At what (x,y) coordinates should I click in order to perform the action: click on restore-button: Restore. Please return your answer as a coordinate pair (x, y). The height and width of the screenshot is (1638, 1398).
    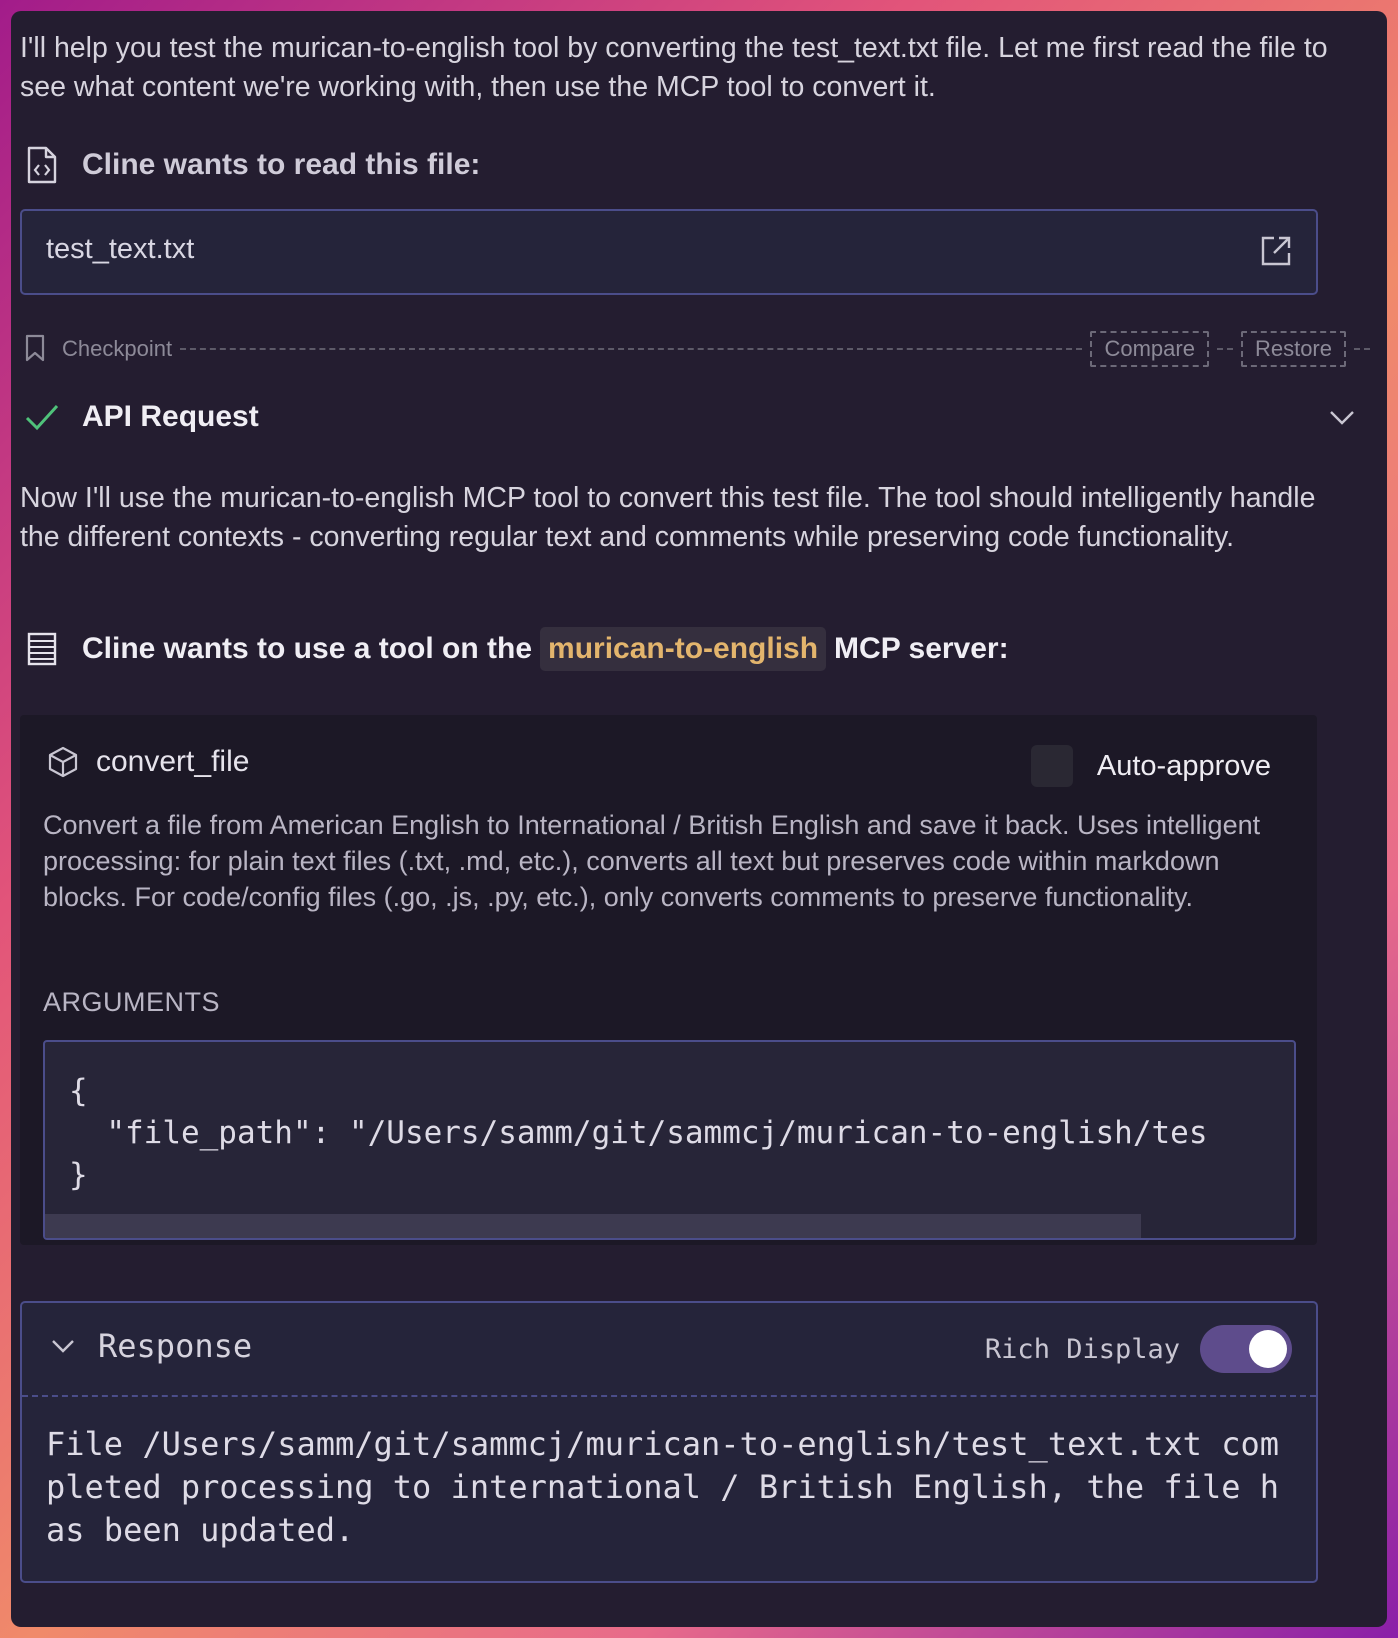
    Looking at the image, I should click on (1293, 349).